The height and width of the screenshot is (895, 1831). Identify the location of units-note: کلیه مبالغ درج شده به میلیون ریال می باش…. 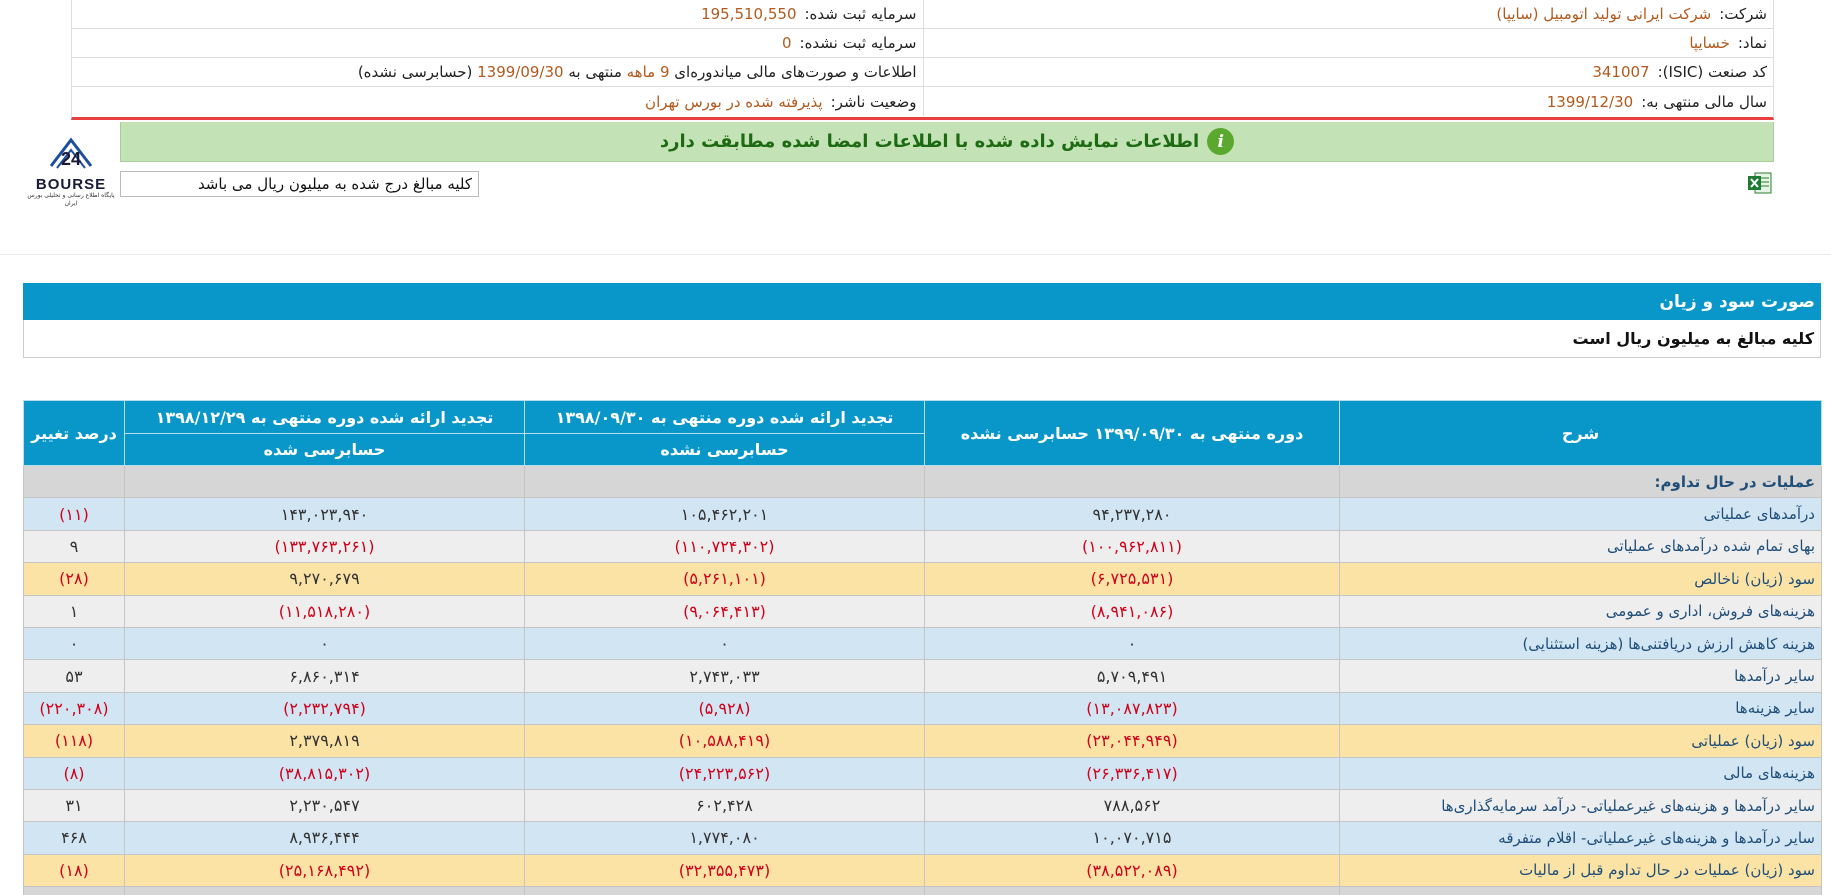
(299, 184).